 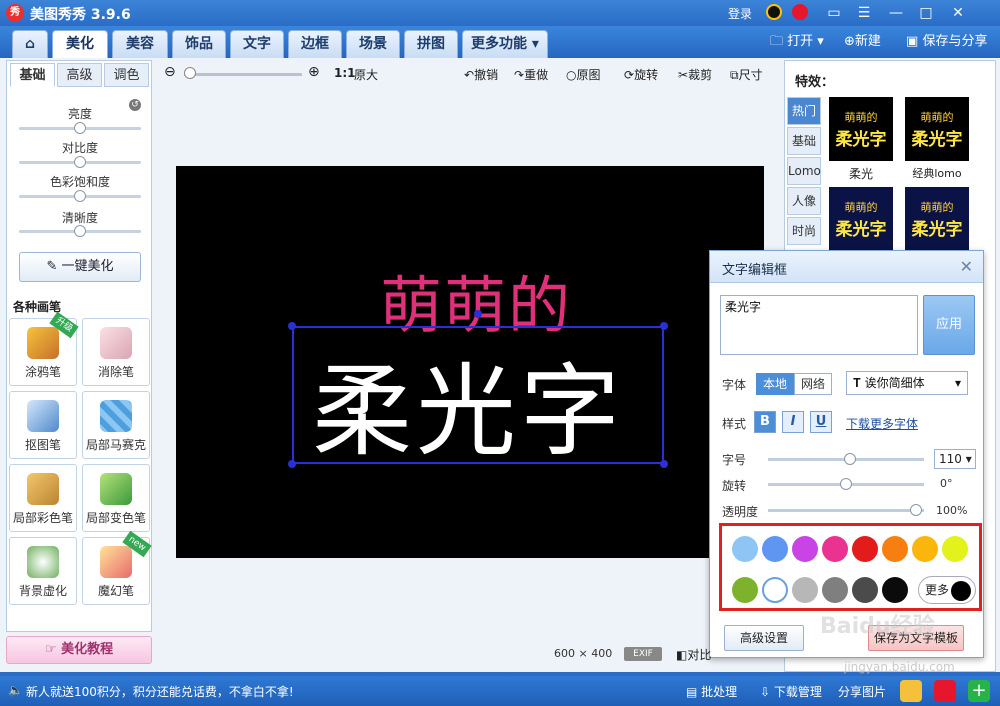 I want to click on bold-button: B, so click(x=765, y=422).